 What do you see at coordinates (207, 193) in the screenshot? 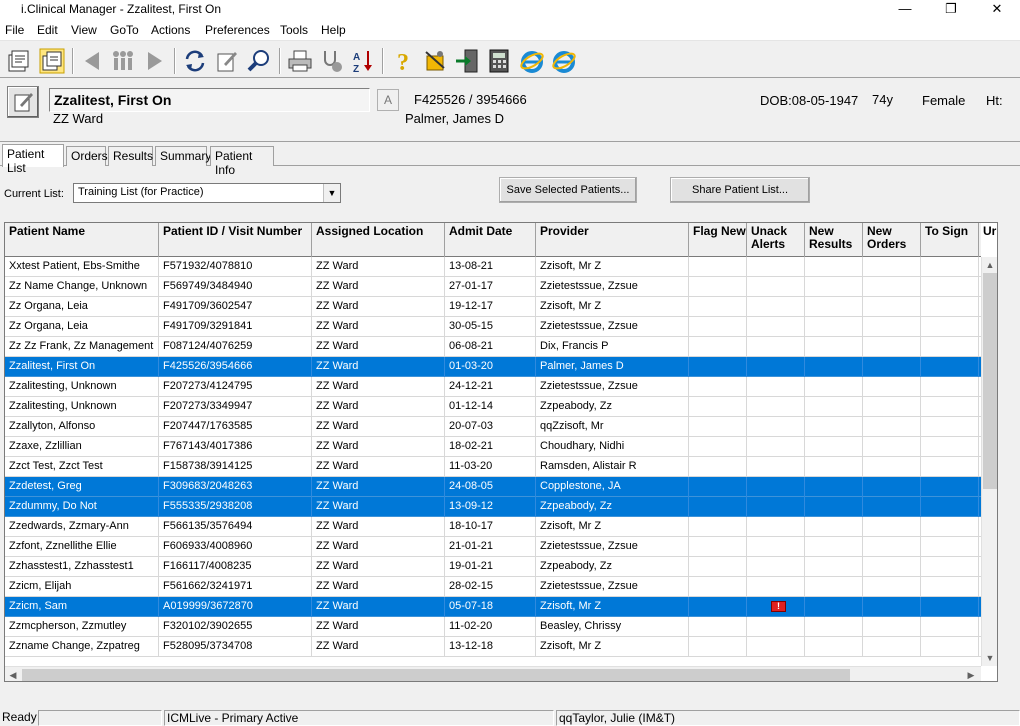
I see `current-list-dropdown: Training List (for Practice) ▼` at bounding box center [207, 193].